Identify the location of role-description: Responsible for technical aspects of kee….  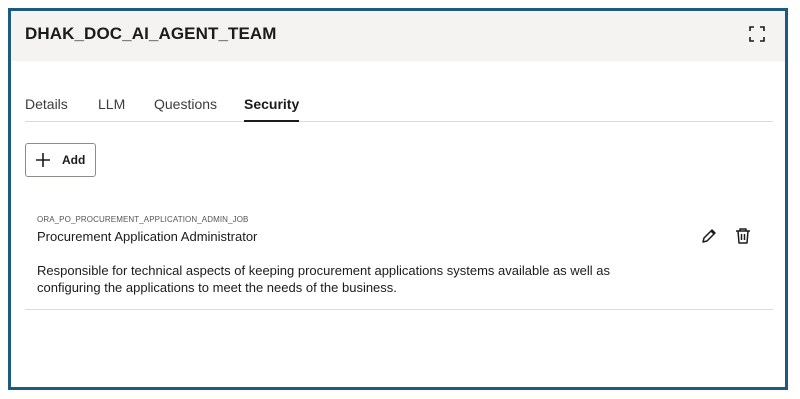
(324, 279).